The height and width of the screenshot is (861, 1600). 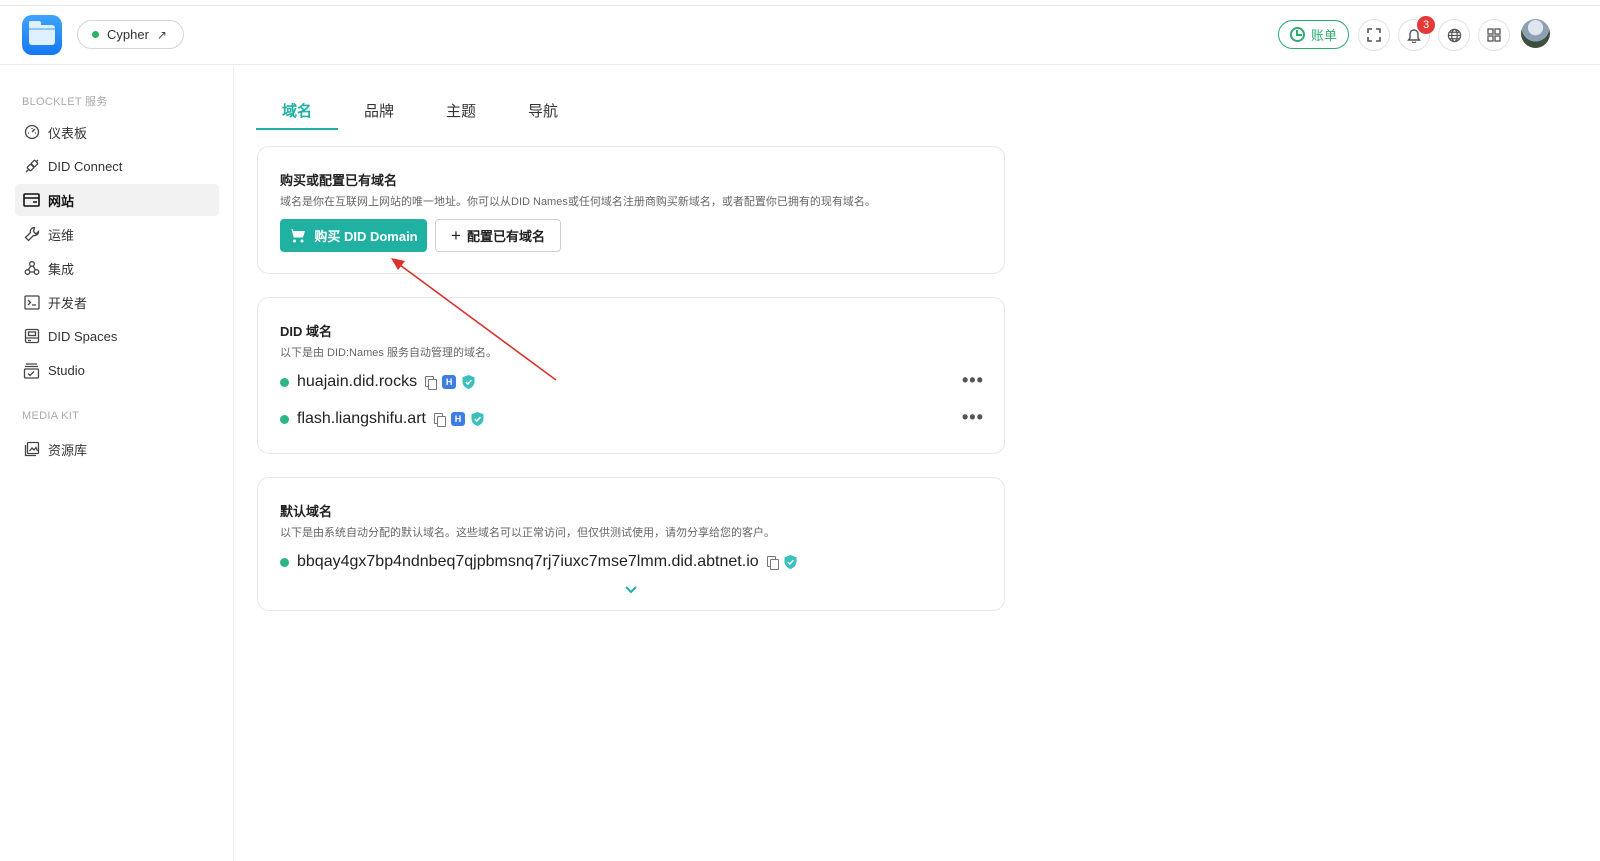 I want to click on external-arrow-icon: ↗, so click(x=161, y=34).